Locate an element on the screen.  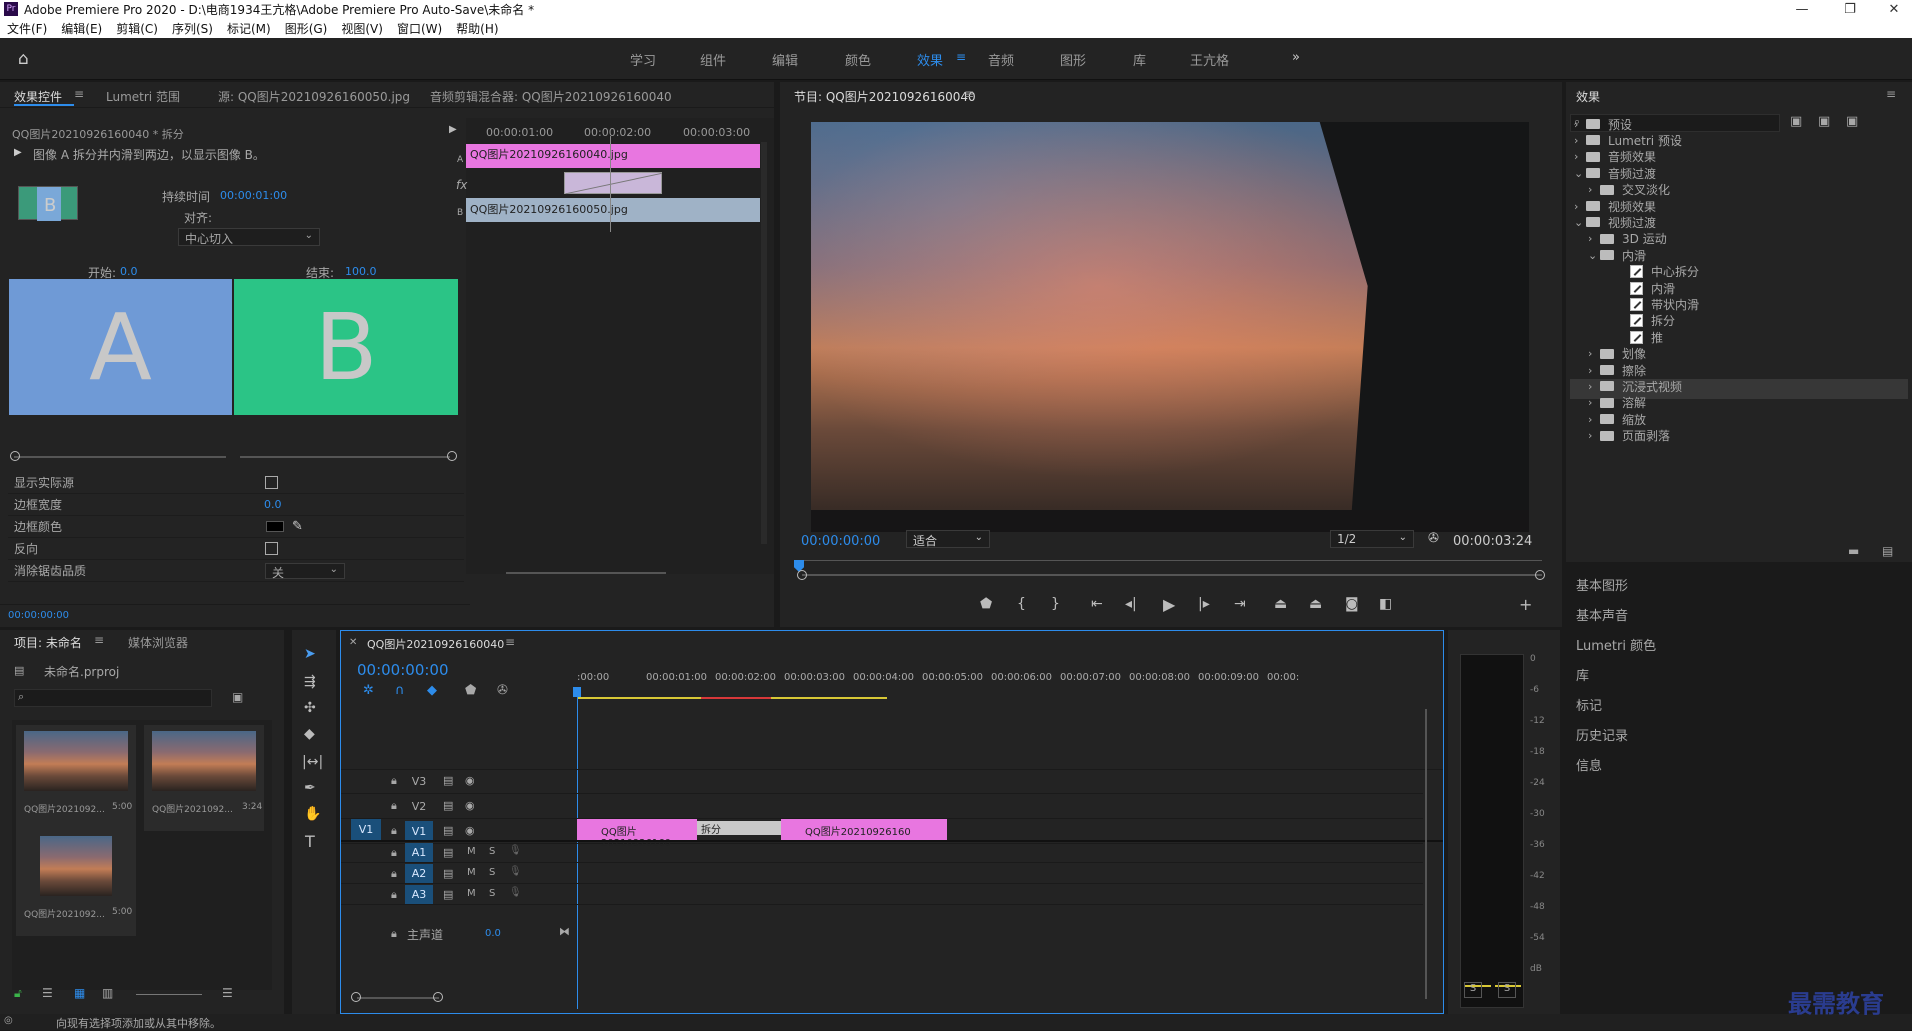
pen-tool-icon: ✒ is located at coordinates (310, 788).